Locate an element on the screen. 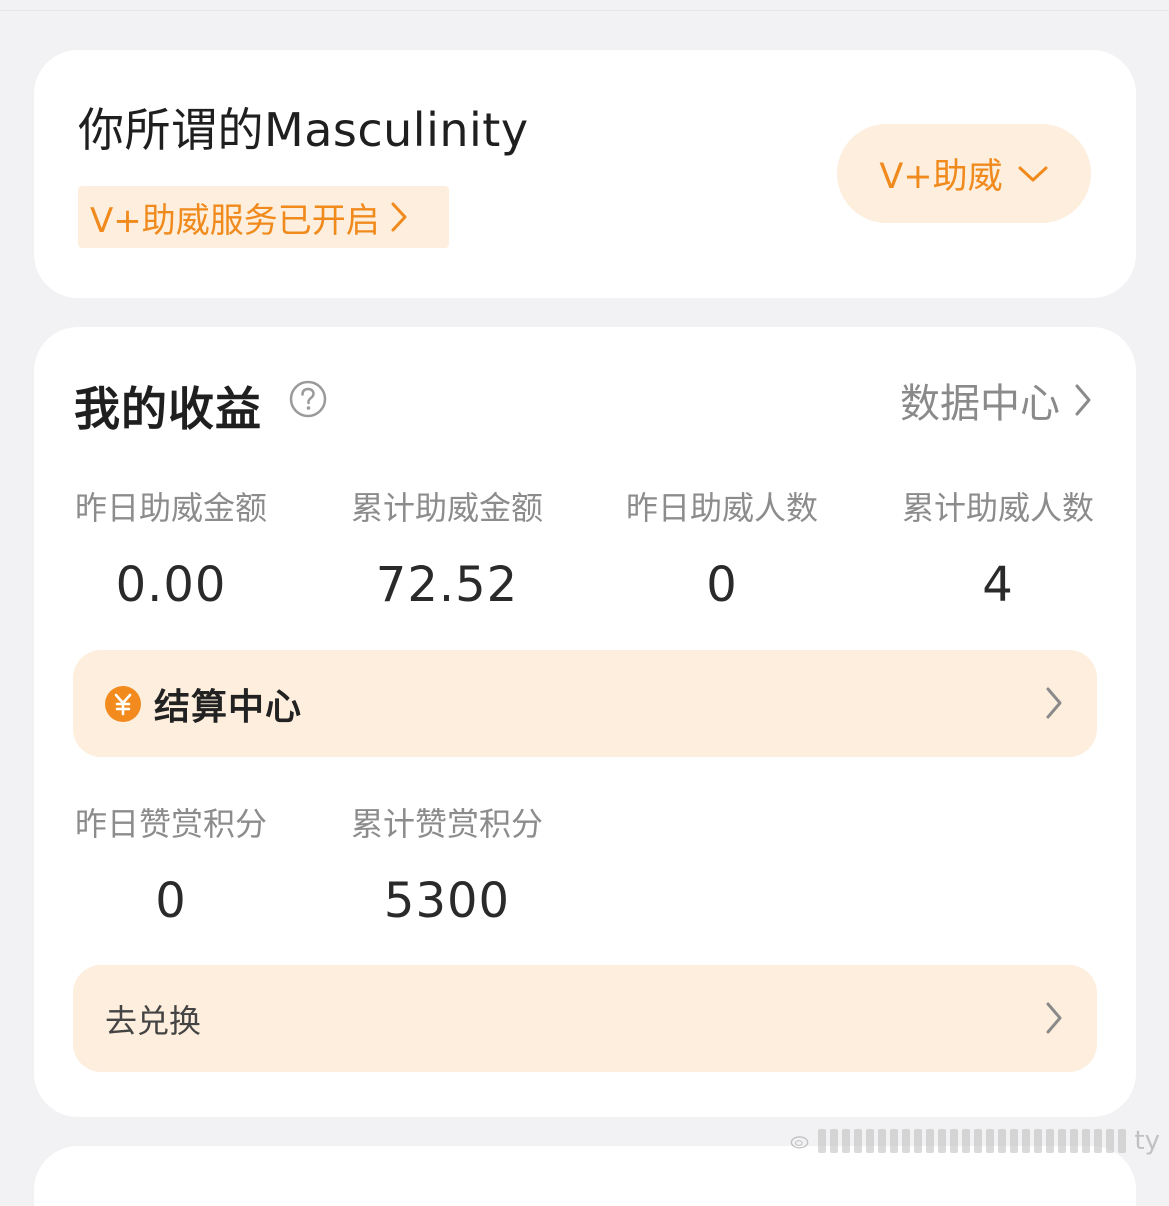 Image resolution: width=1169 pixels, height=1206 pixels. stat-label: 昨日助威人数 is located at coordinates (721, 508).